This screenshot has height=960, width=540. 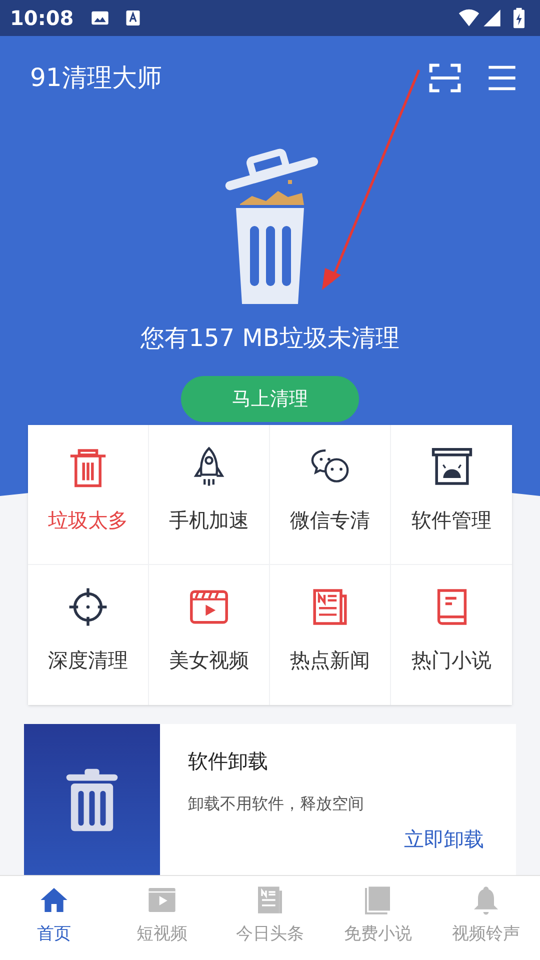 I want to click on tool-tile: 微信专清, so click(x=330, y=495).